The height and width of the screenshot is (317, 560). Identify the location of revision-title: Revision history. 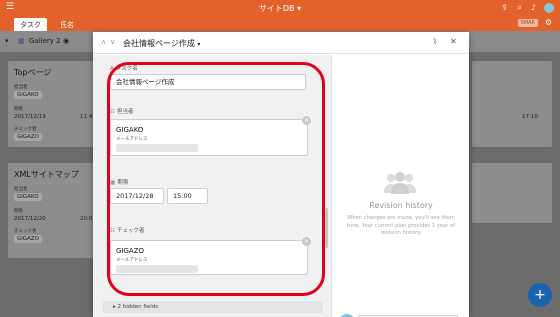
(401, 205).